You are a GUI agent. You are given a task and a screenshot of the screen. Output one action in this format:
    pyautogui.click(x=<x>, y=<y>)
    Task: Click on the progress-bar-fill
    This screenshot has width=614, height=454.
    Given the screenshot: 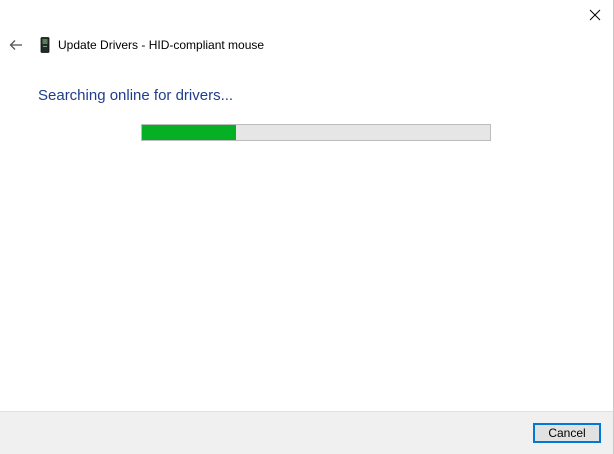 What is the action you would take?
    pyautogui.click(x=189, y=132)
    